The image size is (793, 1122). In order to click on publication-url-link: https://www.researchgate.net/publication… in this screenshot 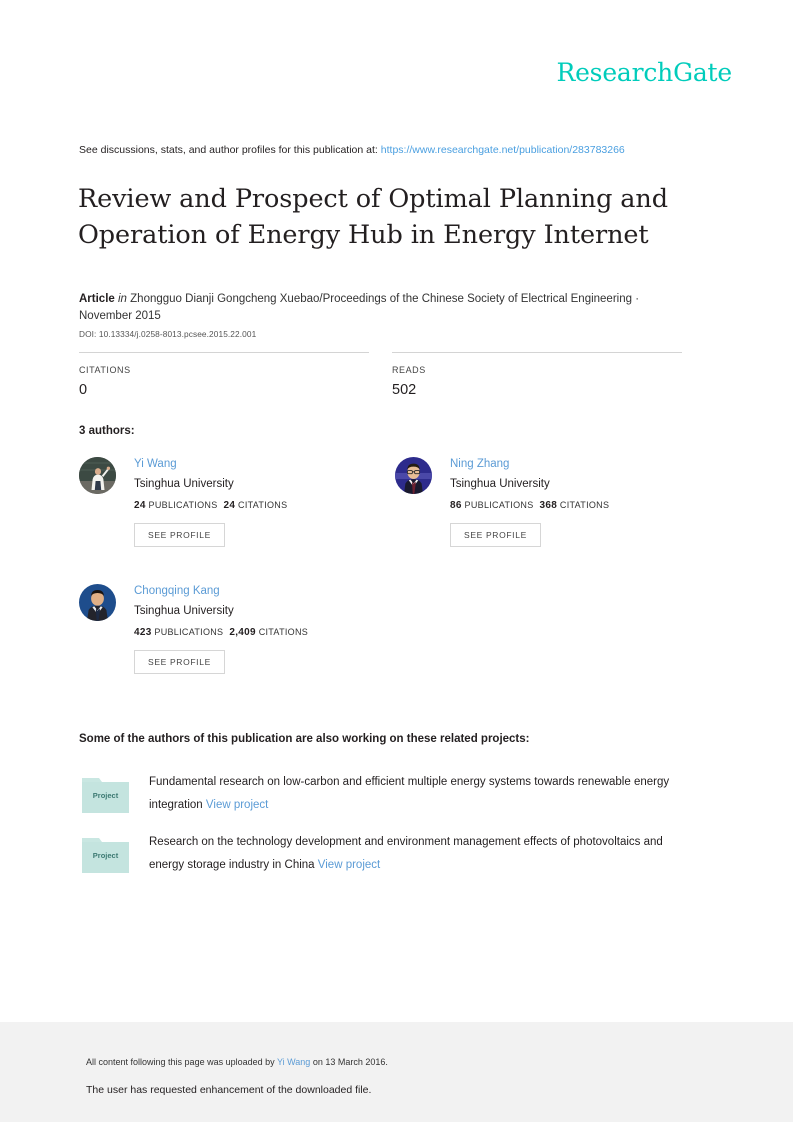, I will do `click(503, 150)`.